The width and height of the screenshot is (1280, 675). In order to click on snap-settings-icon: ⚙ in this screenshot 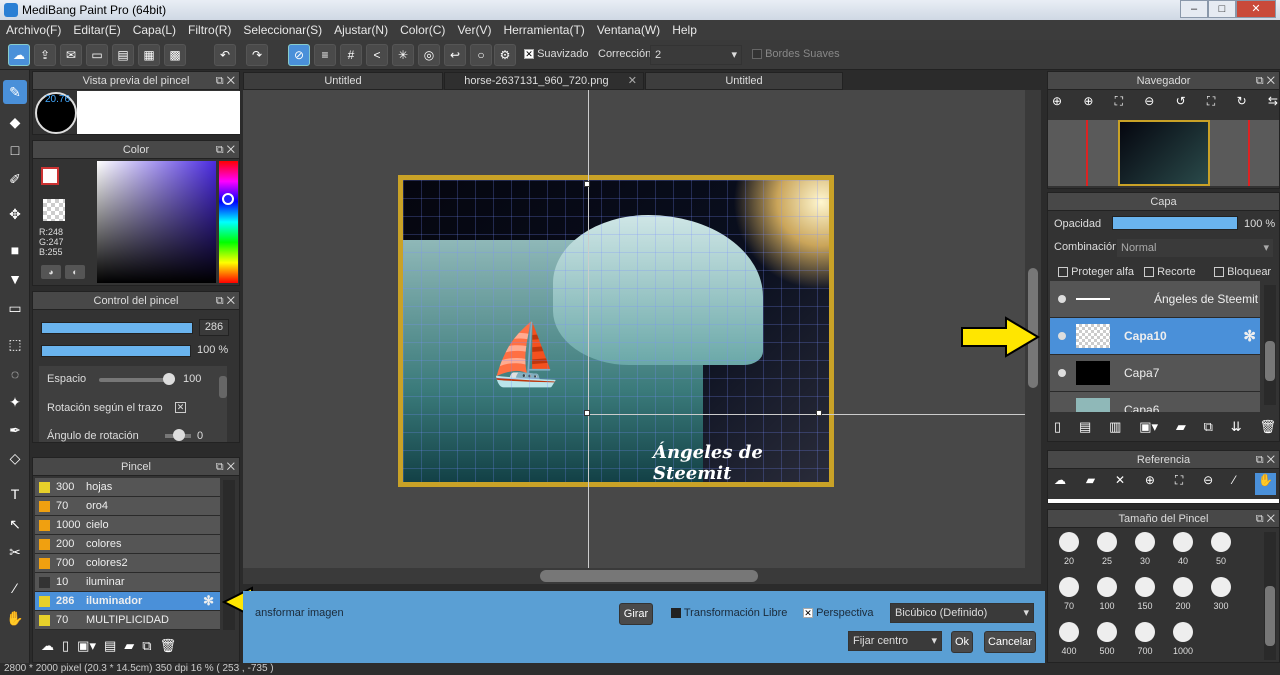, I will do `click(505, 55)`.